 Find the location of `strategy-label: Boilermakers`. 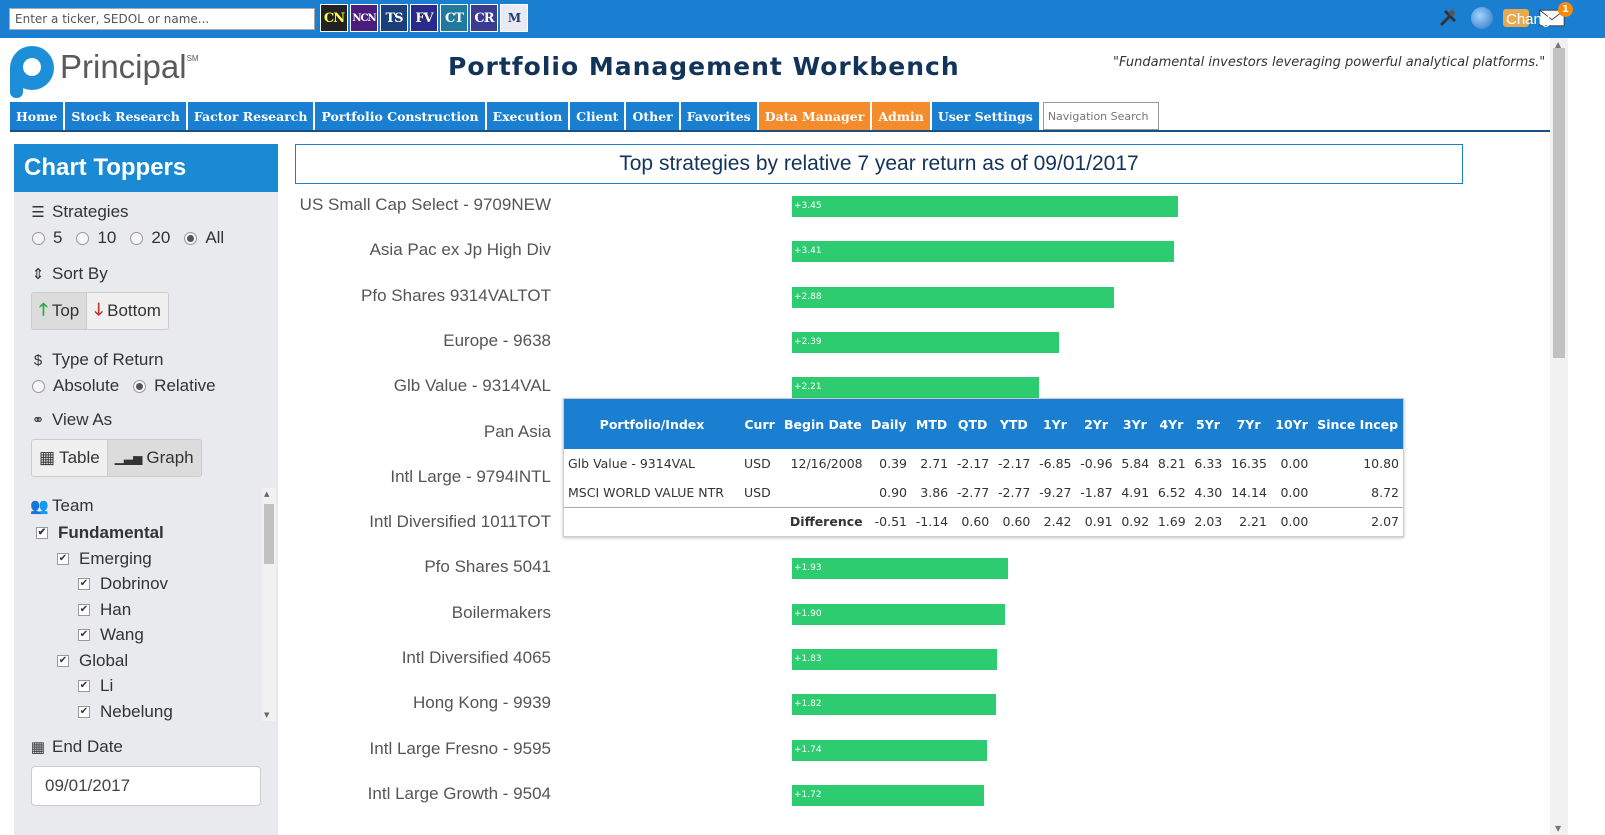

strategy-label: Boilermakers is located at coordinates (423, 613).